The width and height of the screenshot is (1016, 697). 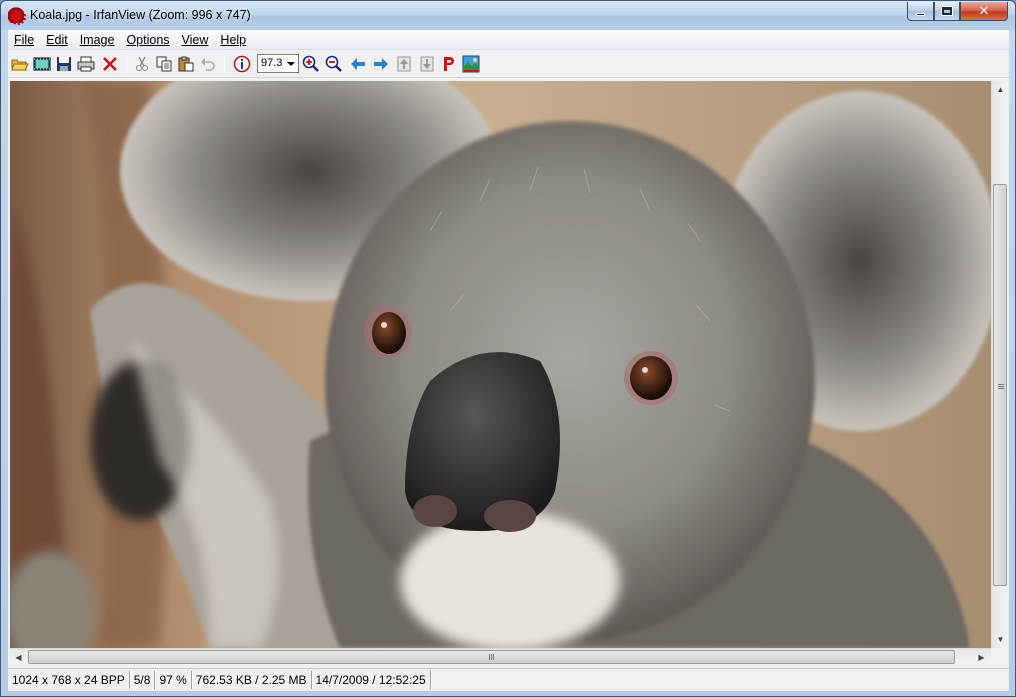 I want to click on menu-image: Image, so click(x=97, y=40).